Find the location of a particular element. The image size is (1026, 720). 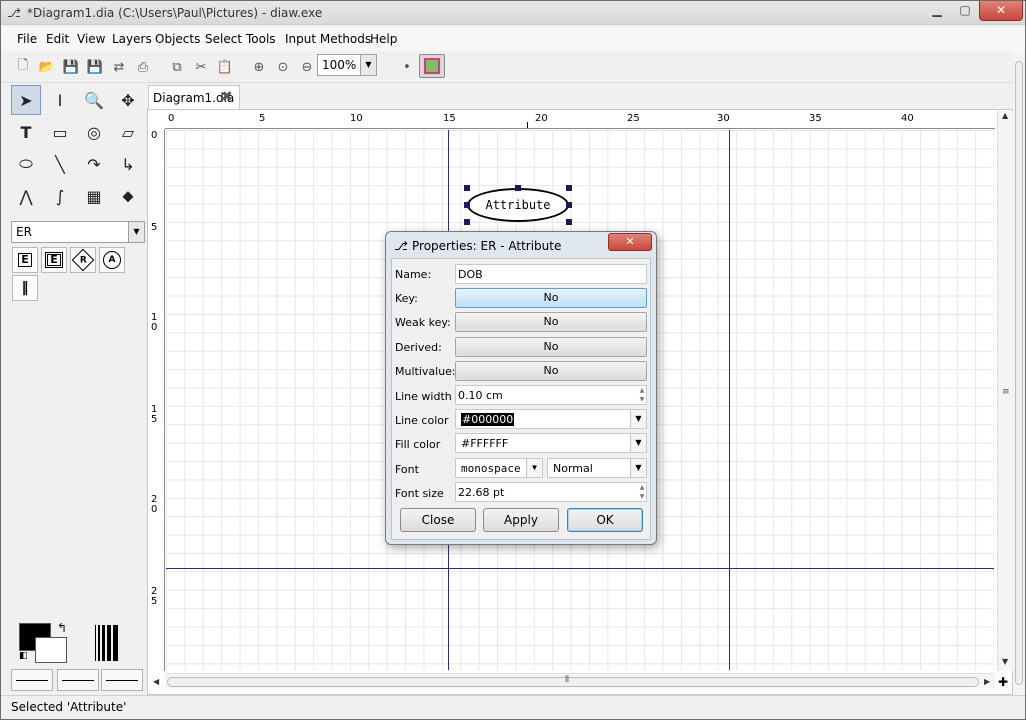

maximize-button: ▢ is located at coordinates (965, 11).